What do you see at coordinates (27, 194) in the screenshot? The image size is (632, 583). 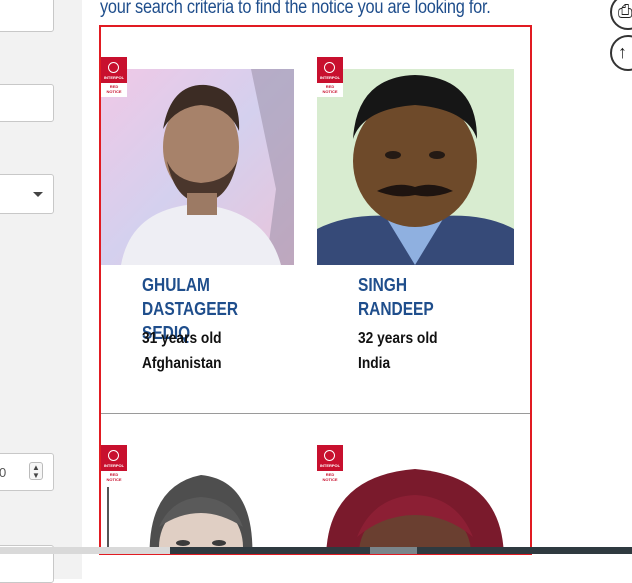 I see `filter-select` at bounding box center [27, 194].